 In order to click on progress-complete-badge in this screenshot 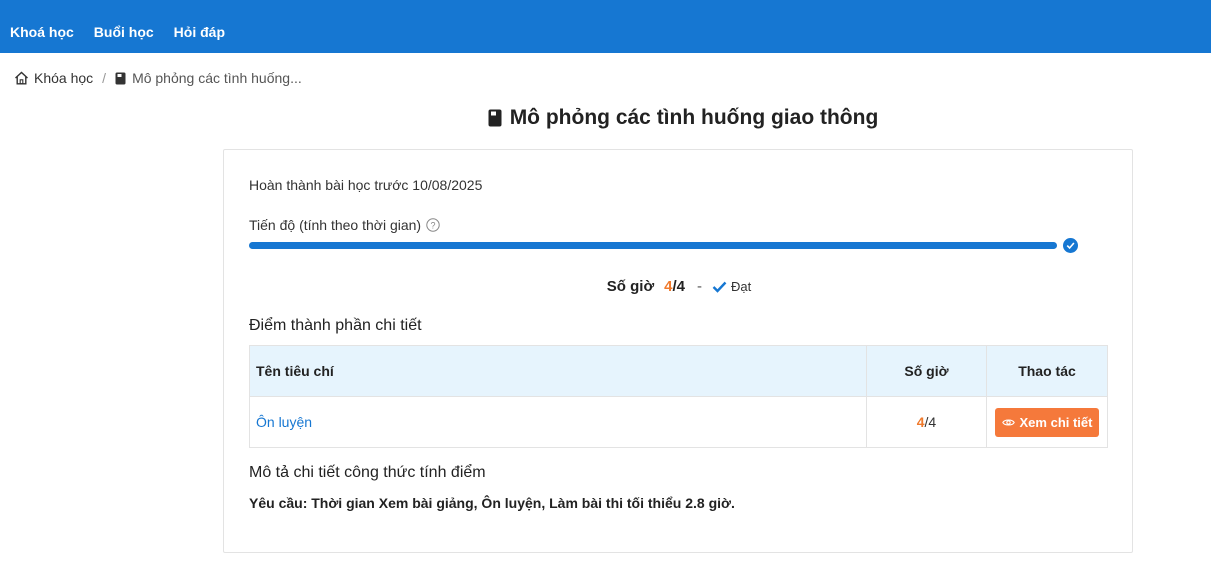, I will do `click(1070, 245)`.